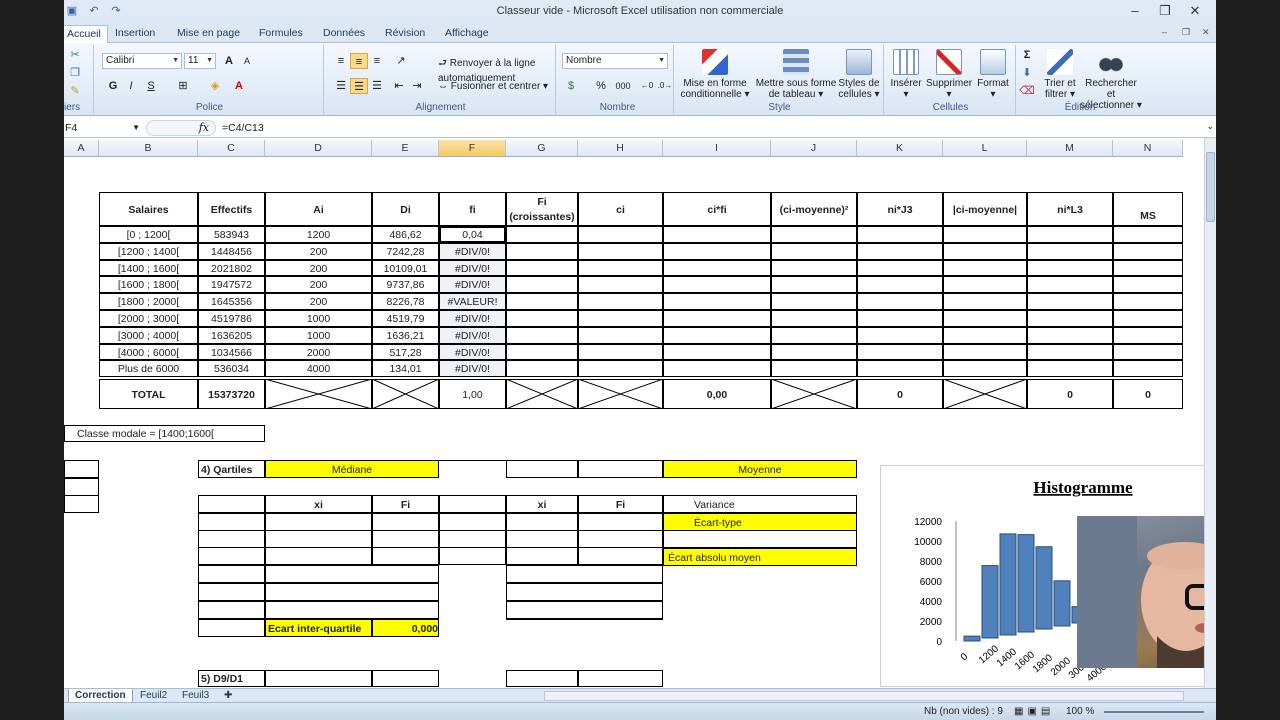 Image resolution: width=1280 pixels, height=720 pixels. I want to click on sort-filter-button: Trier et filtrer ▾, so click(1060, 74).